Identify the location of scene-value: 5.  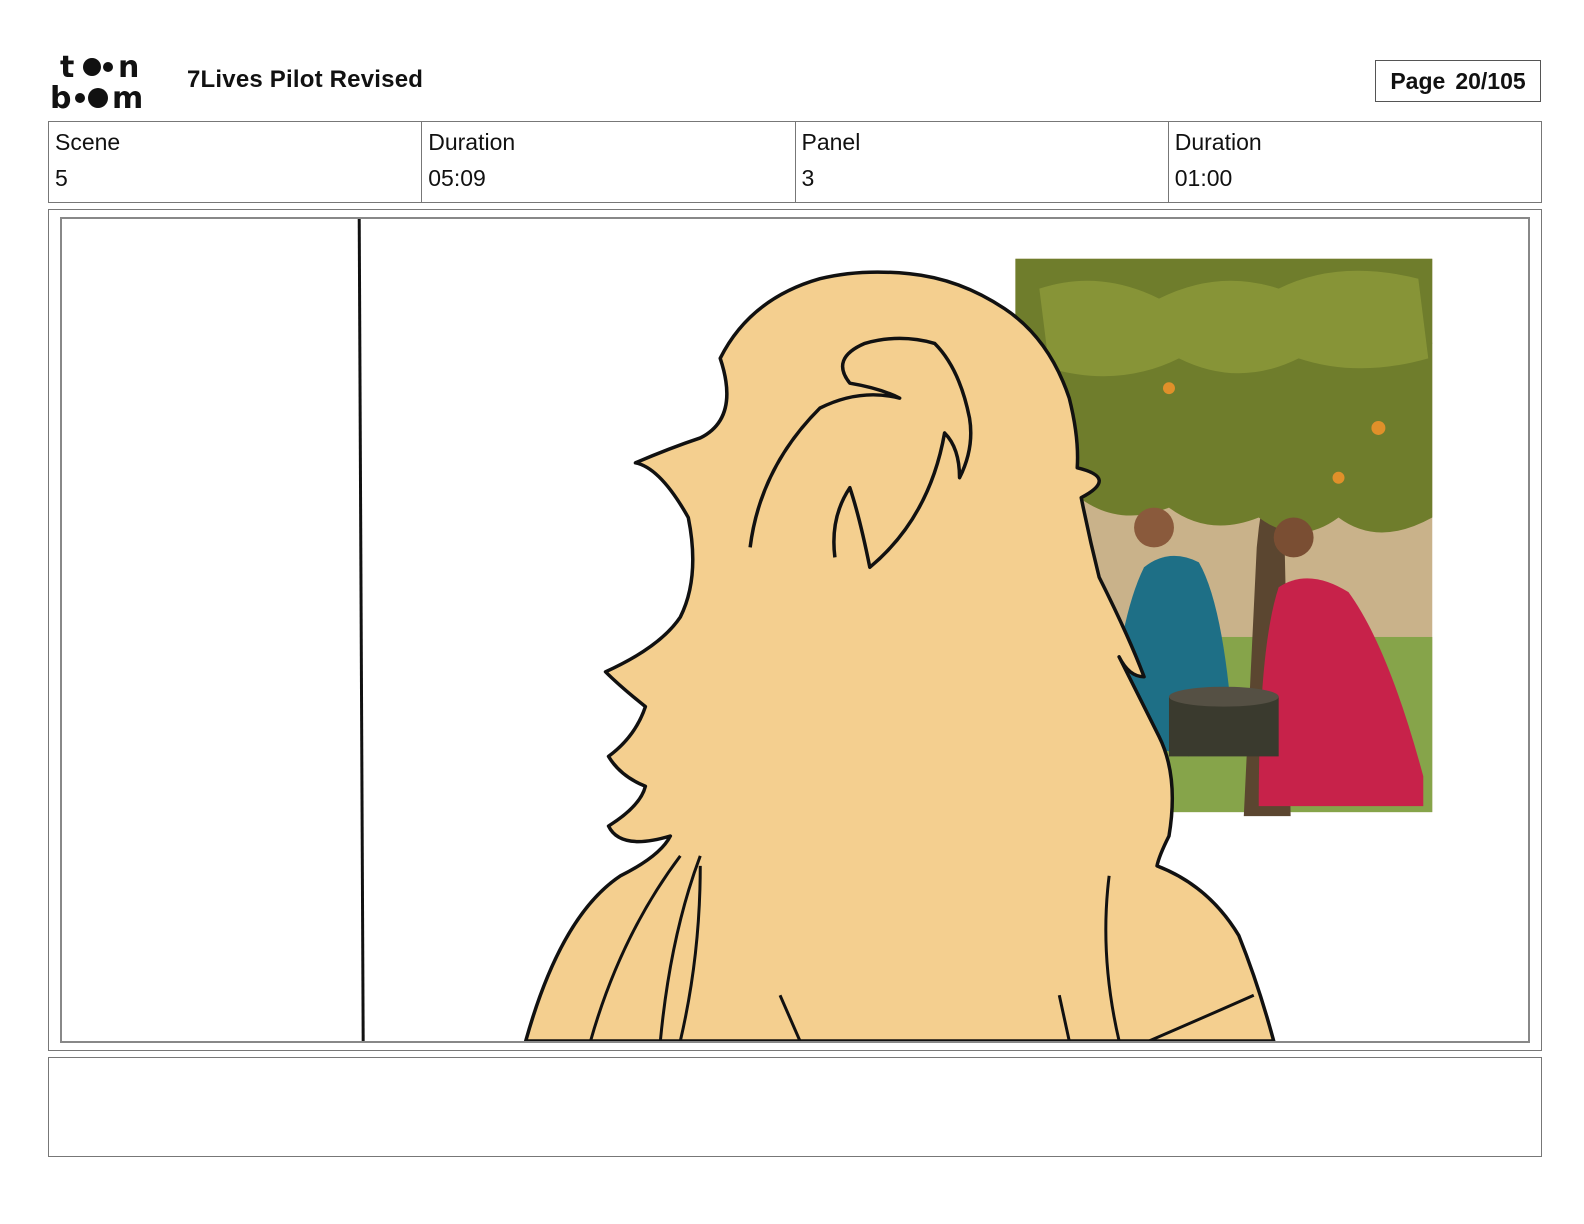
(61, 178).